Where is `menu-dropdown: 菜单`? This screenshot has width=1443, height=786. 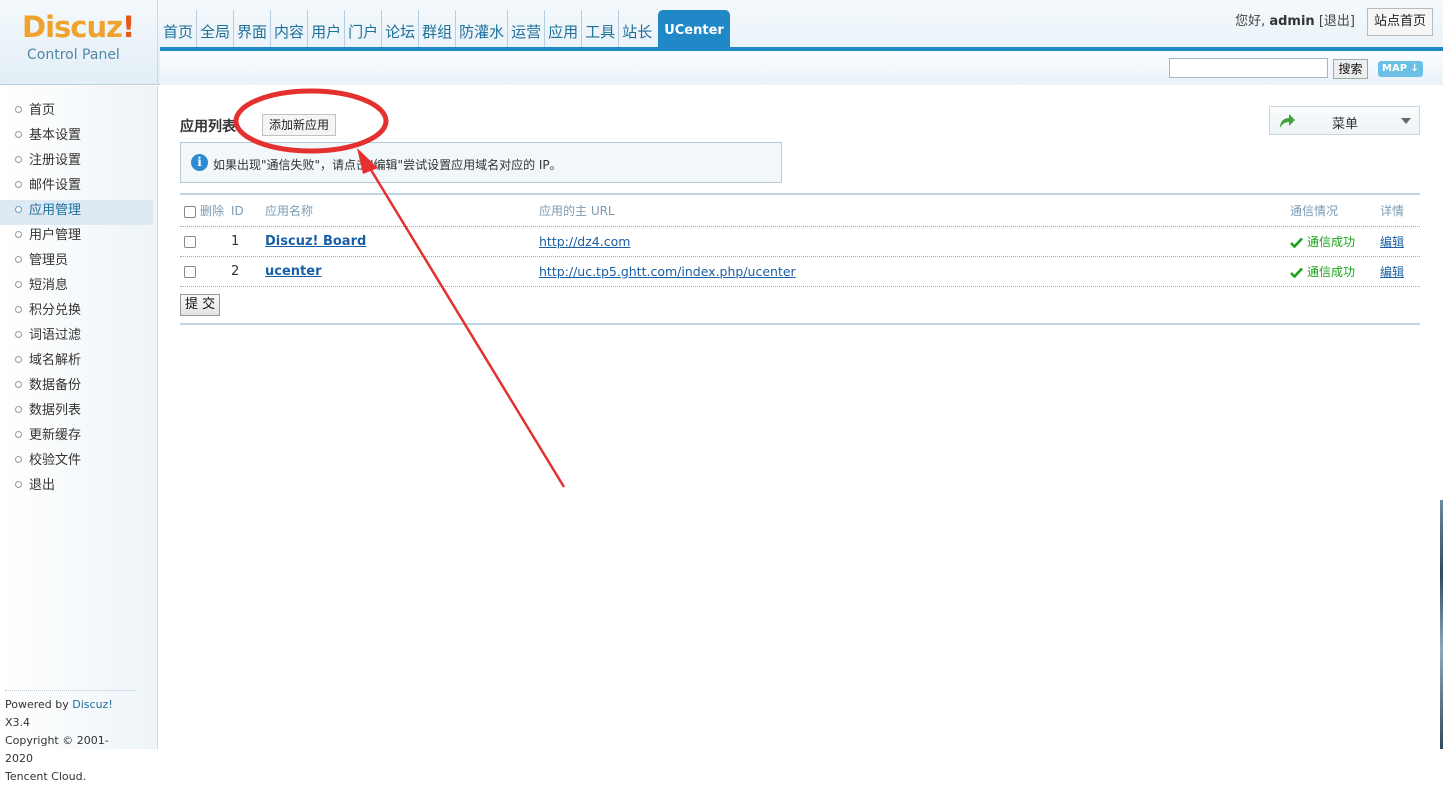
menu-dropdown: 菜单 is located at coordinates (1344, 120).